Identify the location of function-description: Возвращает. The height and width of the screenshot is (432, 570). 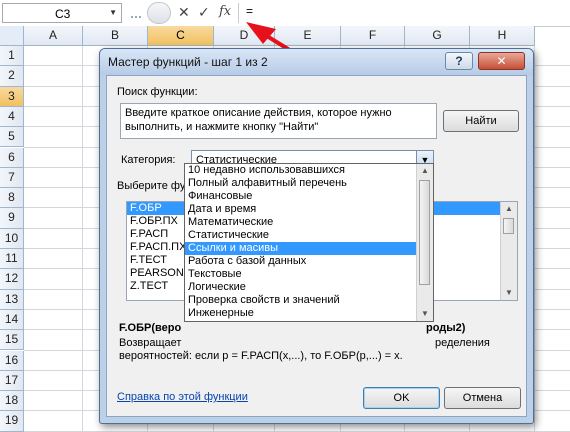
(150, 343).